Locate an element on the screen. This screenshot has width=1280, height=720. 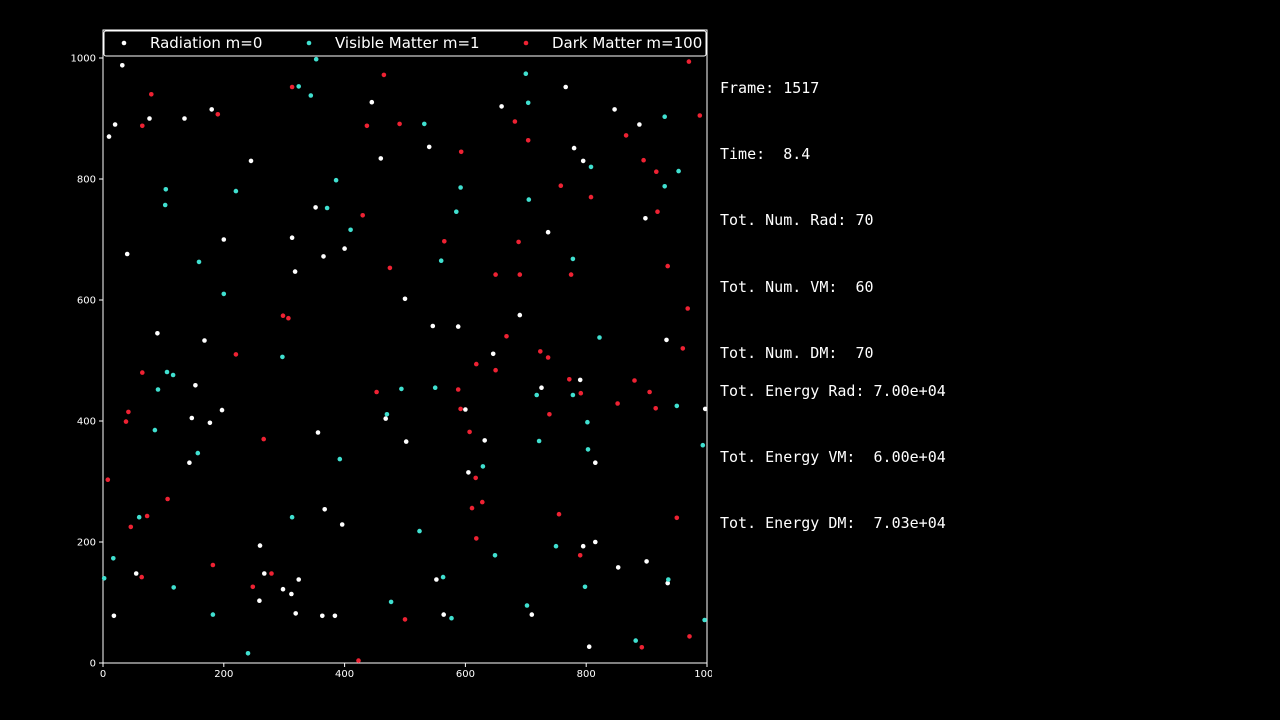
x-tick-label-0: 0 is located at coordinates (103, 674).